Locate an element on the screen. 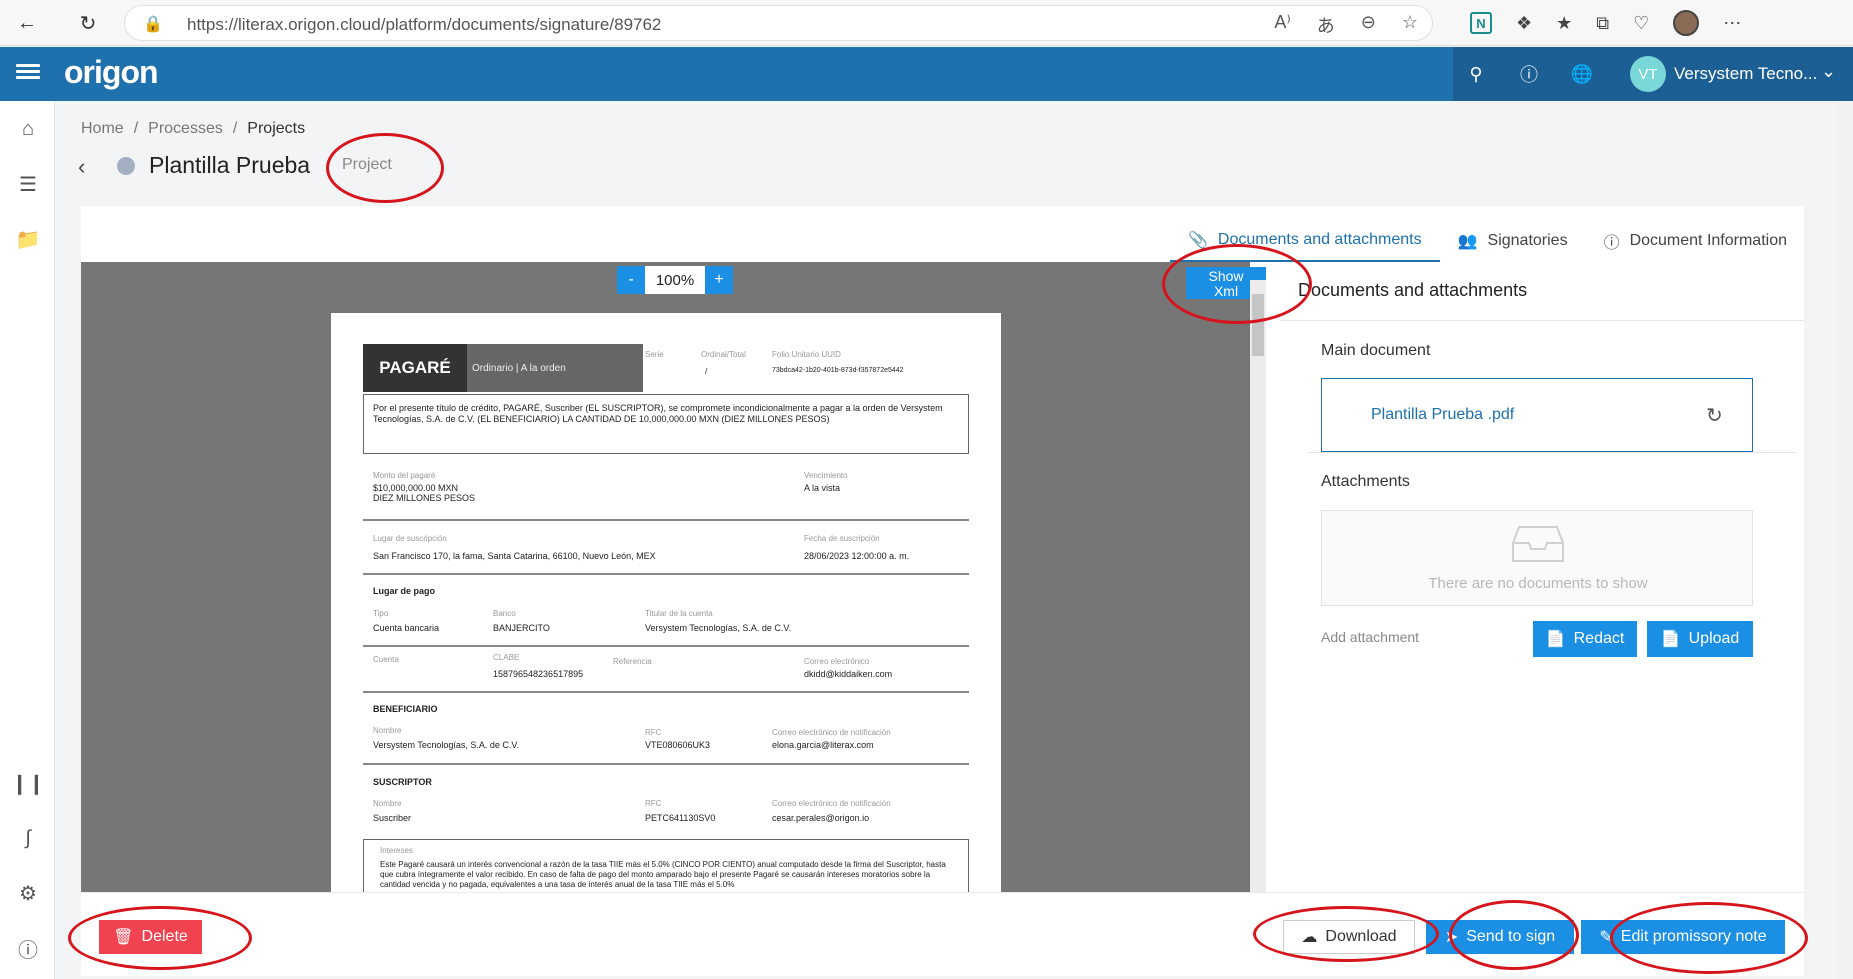 The image size is (1853, 979). globe-icon: 🌐 is located at coordinates (1582, 74).